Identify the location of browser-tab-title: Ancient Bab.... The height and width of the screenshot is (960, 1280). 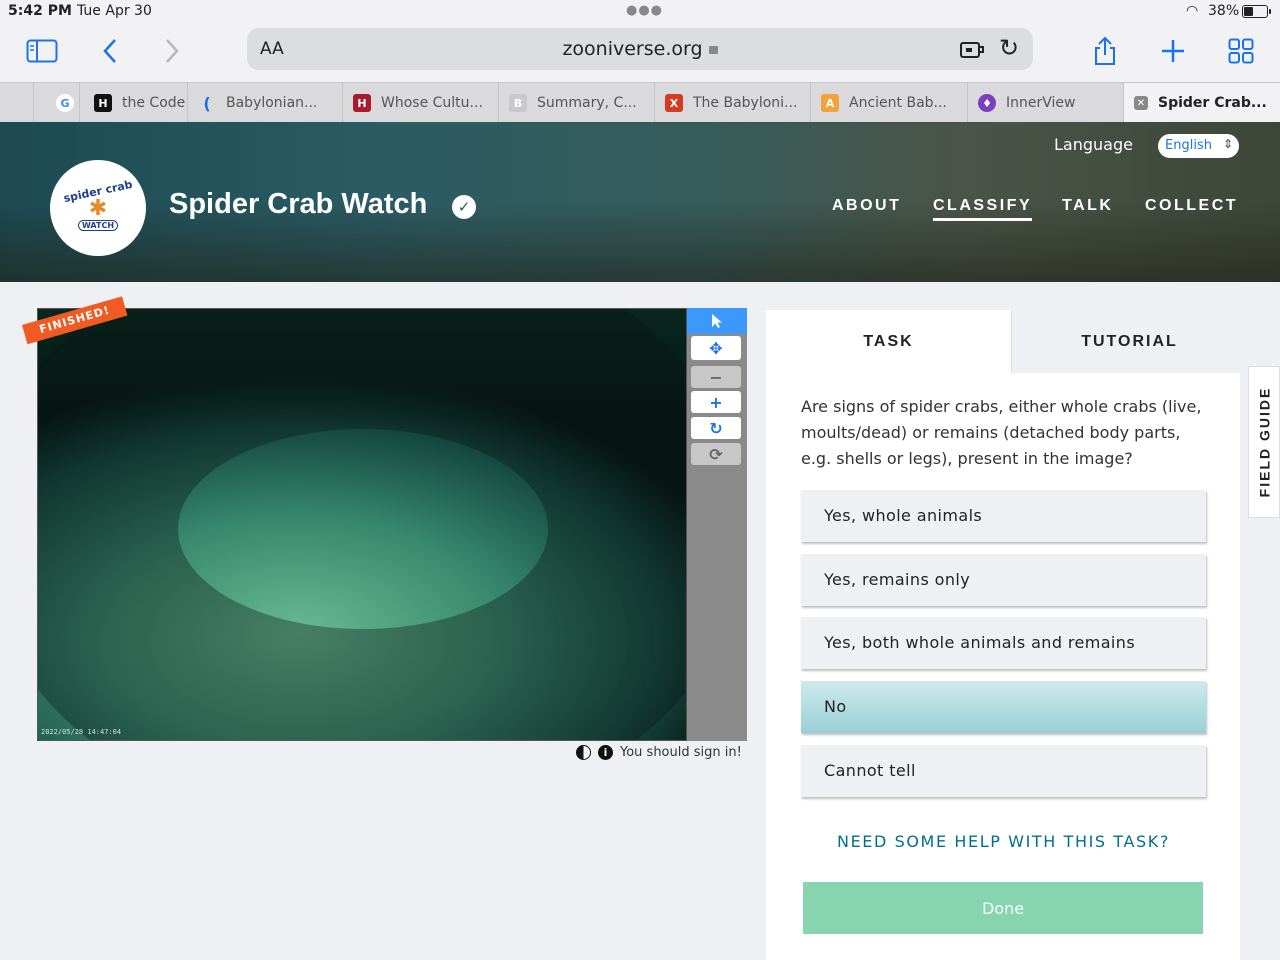
(898, 103).